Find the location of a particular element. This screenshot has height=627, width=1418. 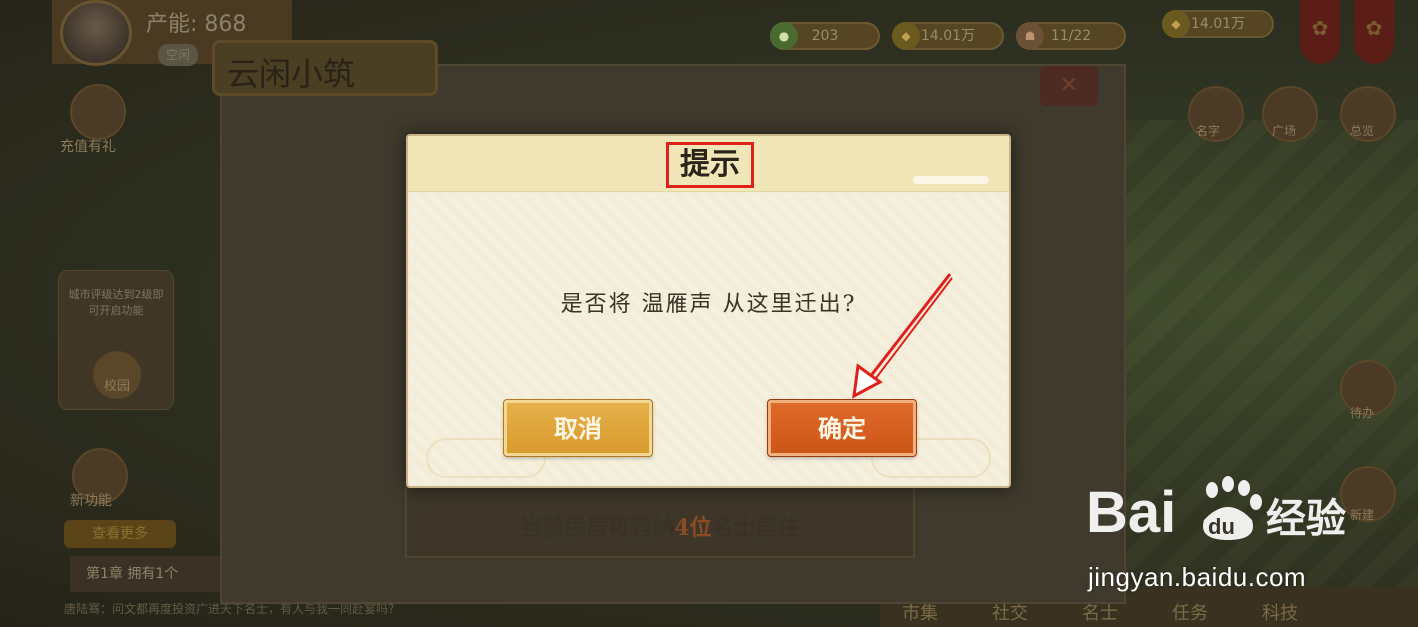

resource-coin: ◆ 14.01万 is located at coordinates (948, 36).